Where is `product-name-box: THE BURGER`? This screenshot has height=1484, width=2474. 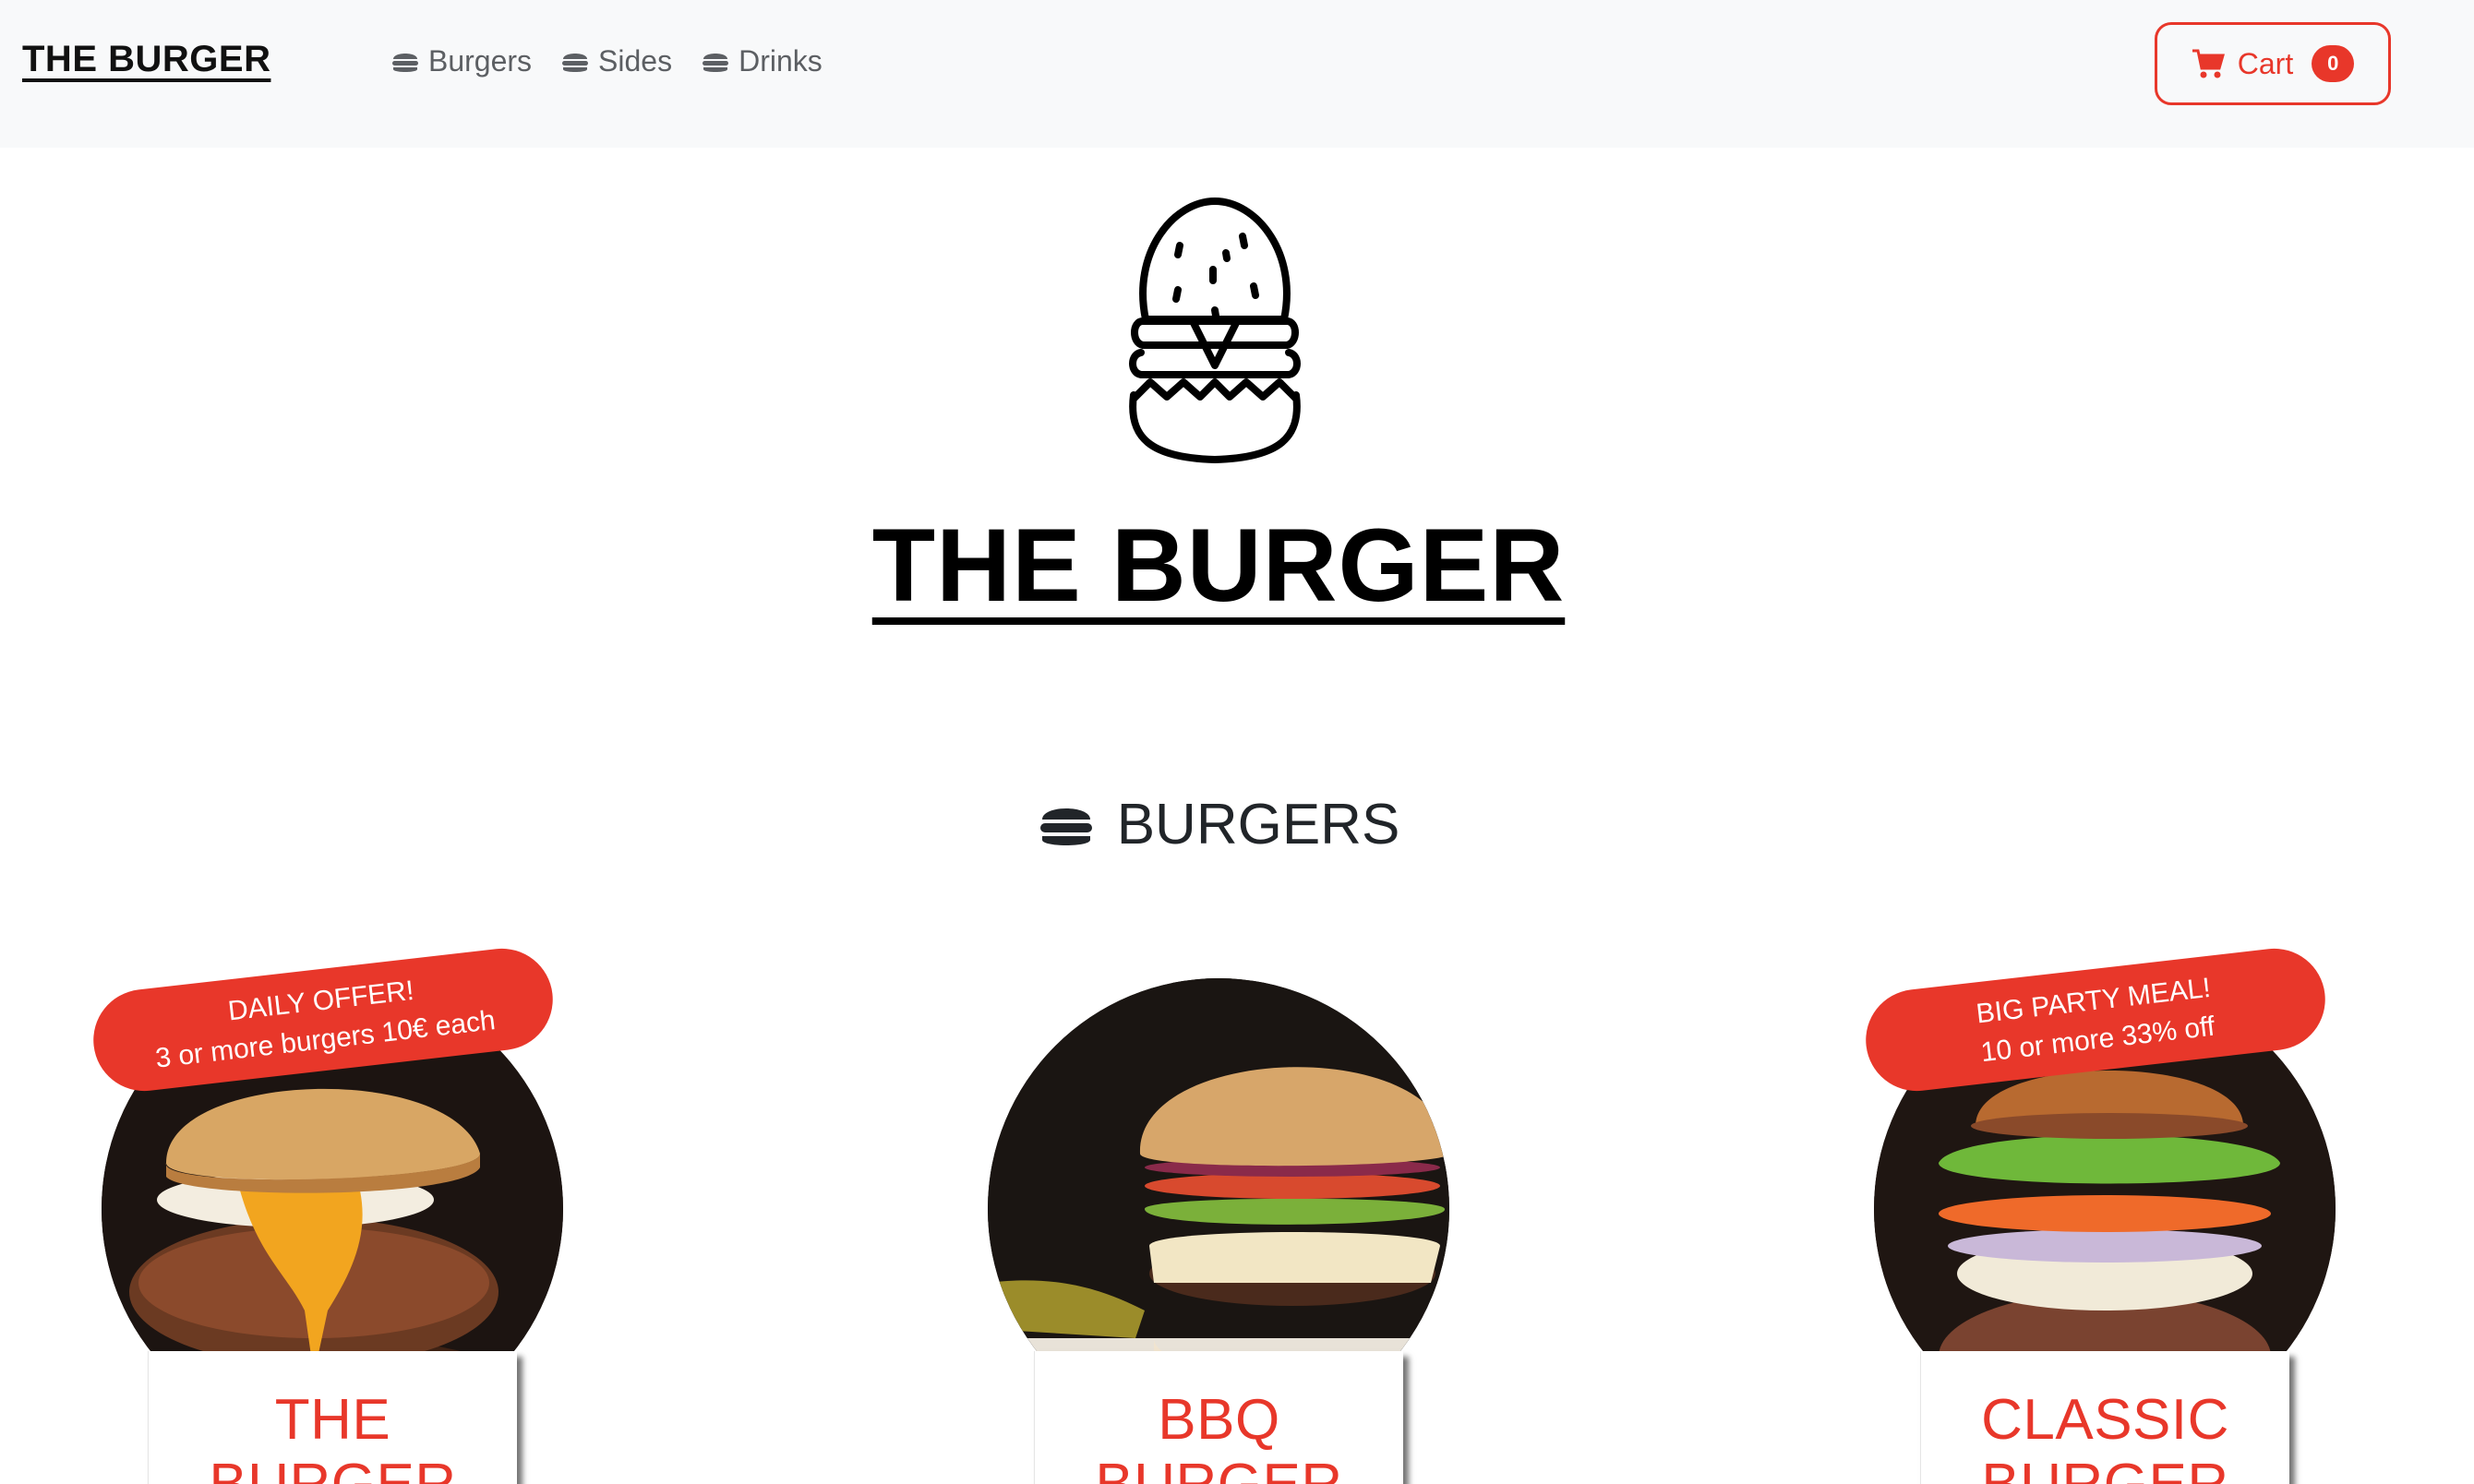
product-name-box: THE BURGER is located at coordinates (333, 1417).